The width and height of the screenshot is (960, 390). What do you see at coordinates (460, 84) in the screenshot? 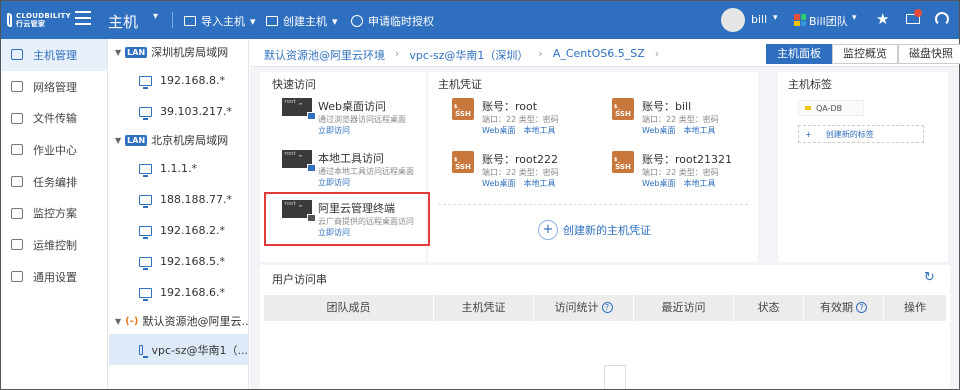
I see `credentials-title: 主机凭证` at bounding box center [460, 84].